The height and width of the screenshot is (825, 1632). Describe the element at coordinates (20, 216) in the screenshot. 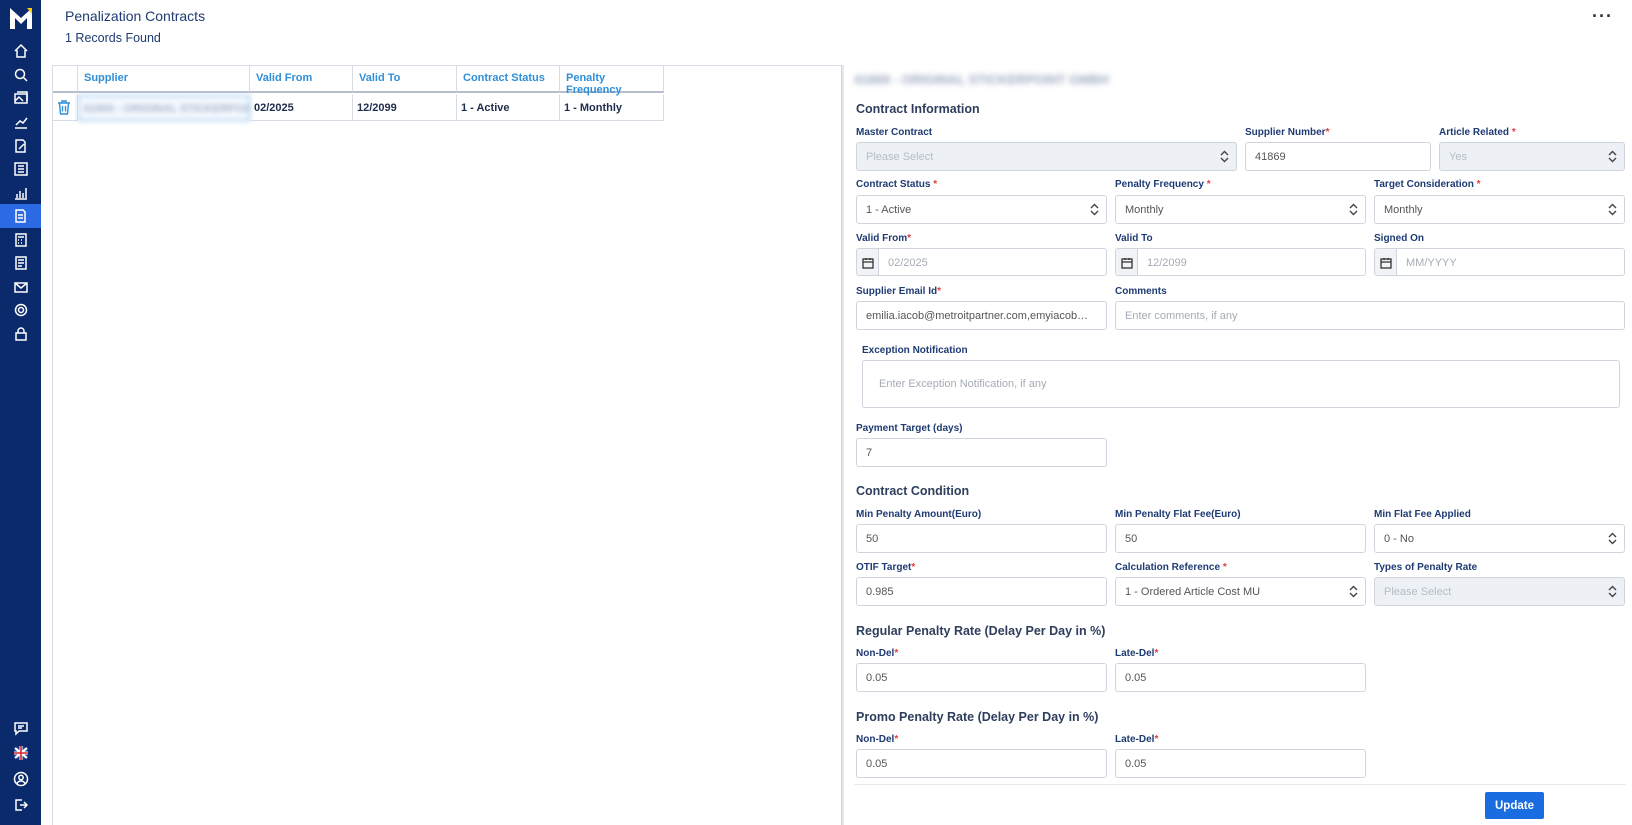

I see `contracts-icon` at that location.